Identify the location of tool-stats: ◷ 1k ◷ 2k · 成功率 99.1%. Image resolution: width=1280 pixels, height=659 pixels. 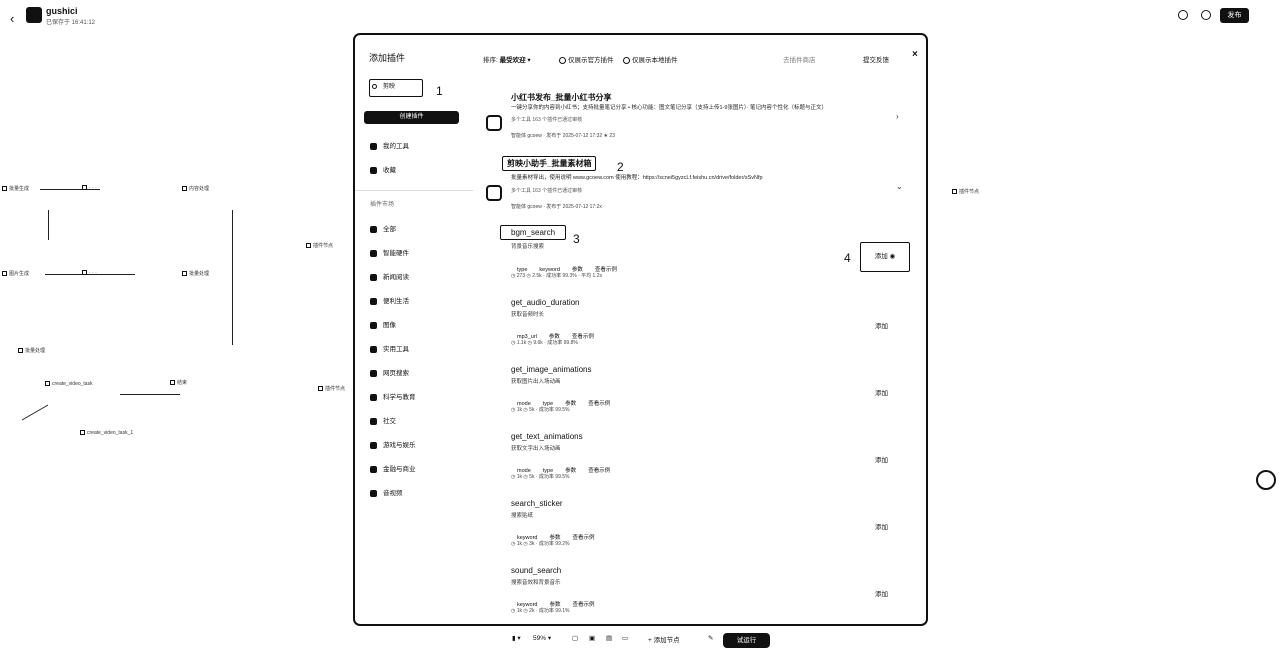
(540, 611).